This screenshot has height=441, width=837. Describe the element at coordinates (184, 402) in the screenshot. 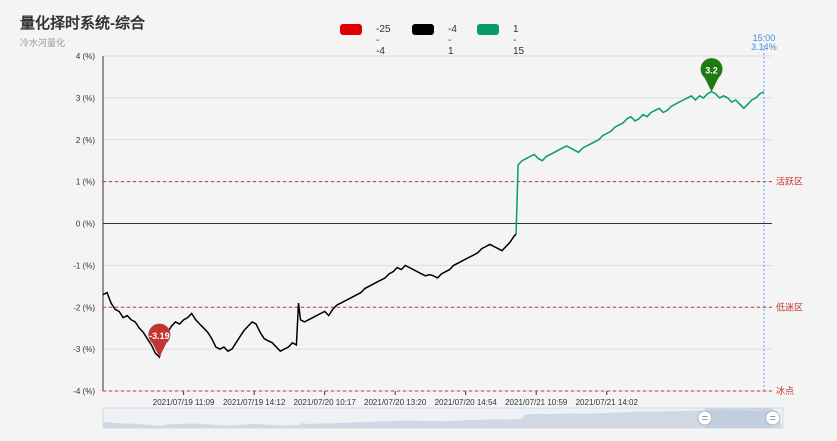

I see `x-tick-label: 2021/07/19 11:09` at that location.